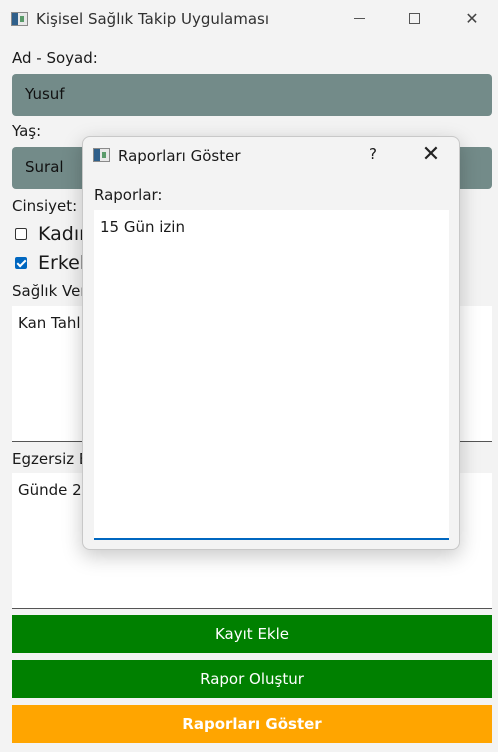 Image resolution: width=498 pixels, height=752 pixels. Describe the element at coordinates (373, 155) in the screenshot. I see `help-button: ?` at that location.